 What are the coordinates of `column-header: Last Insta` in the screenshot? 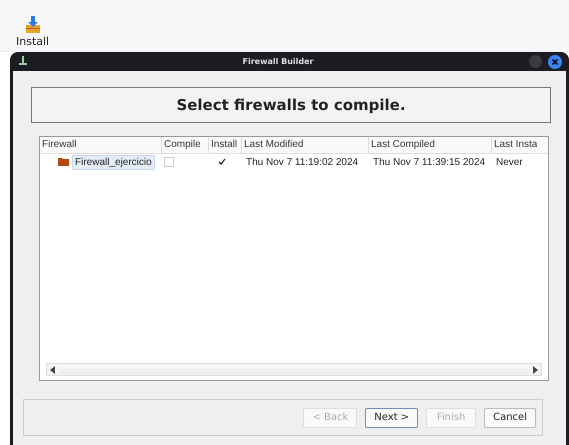 It's located at (520, 145).